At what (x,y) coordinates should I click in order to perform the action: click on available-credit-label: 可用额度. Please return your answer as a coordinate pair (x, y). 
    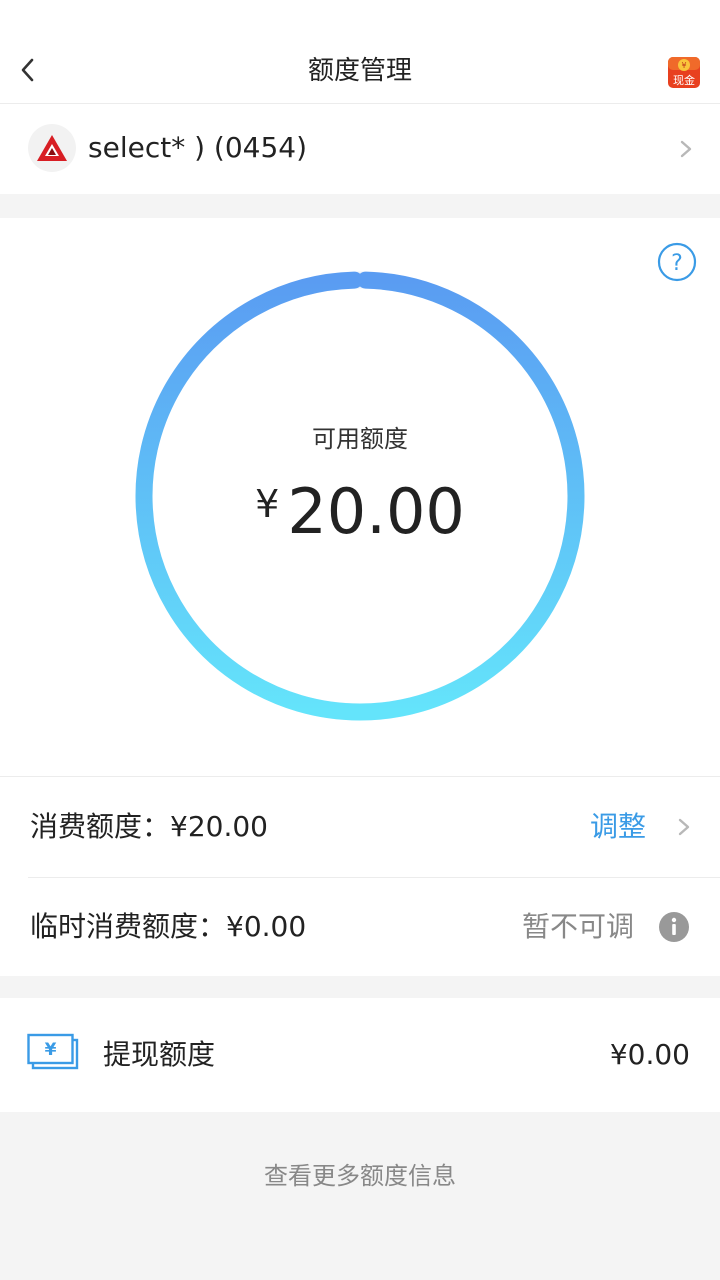
    Looking at the image, I should click on (360, 439).